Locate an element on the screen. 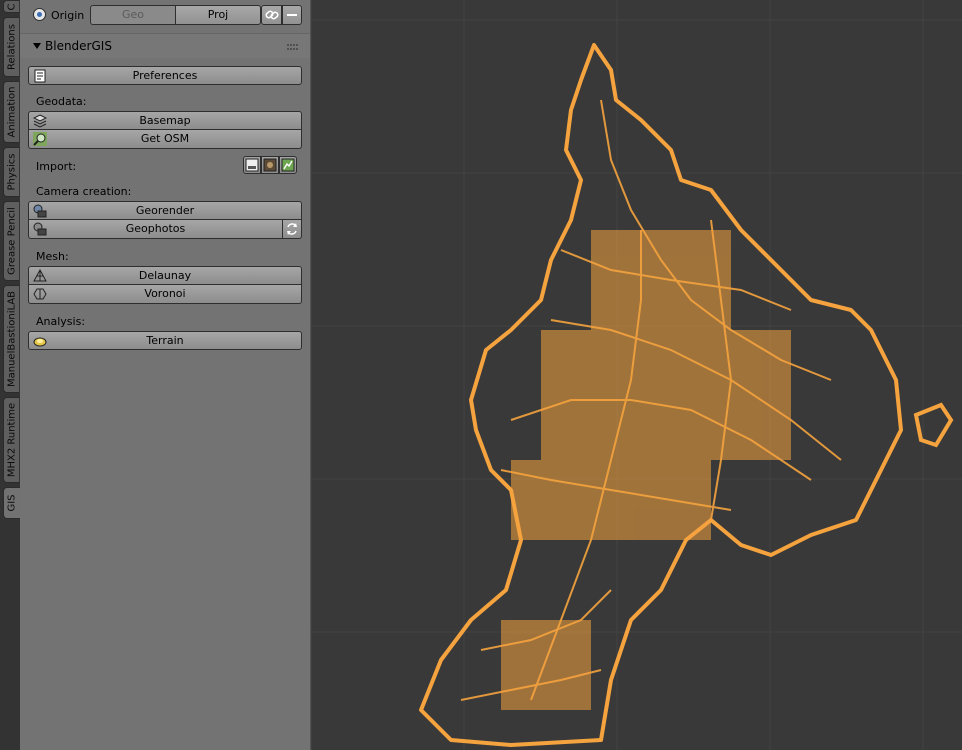 The height and width of the screenshot is (750, 962). delaunay-button: Delaunay is located at coordinates (165, 275).